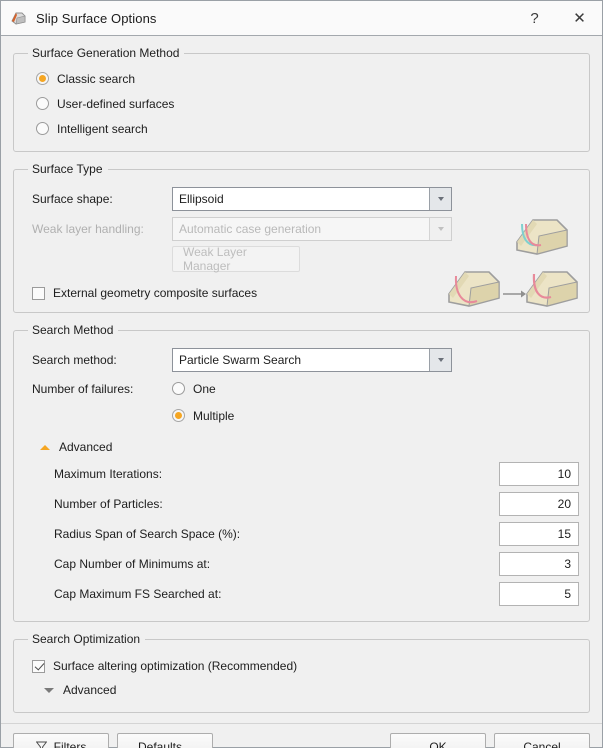 This screenshot has height=748, width=603. Describe the element at coordinates (42, 128) in the screenshot. I see `radio-intelligent-search-indicator` at that location.